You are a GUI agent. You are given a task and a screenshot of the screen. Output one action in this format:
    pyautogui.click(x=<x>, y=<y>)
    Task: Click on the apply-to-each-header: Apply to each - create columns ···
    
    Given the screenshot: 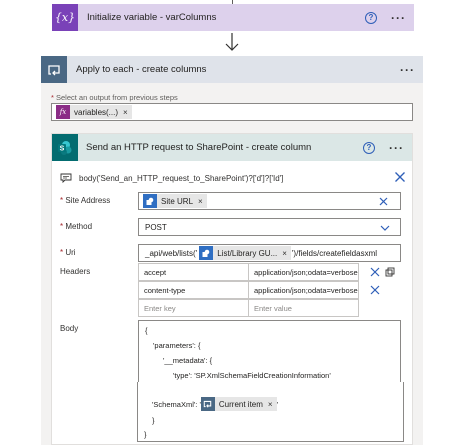 What is the action you would take?
    pyautogui.click(x=232, y=69)
    